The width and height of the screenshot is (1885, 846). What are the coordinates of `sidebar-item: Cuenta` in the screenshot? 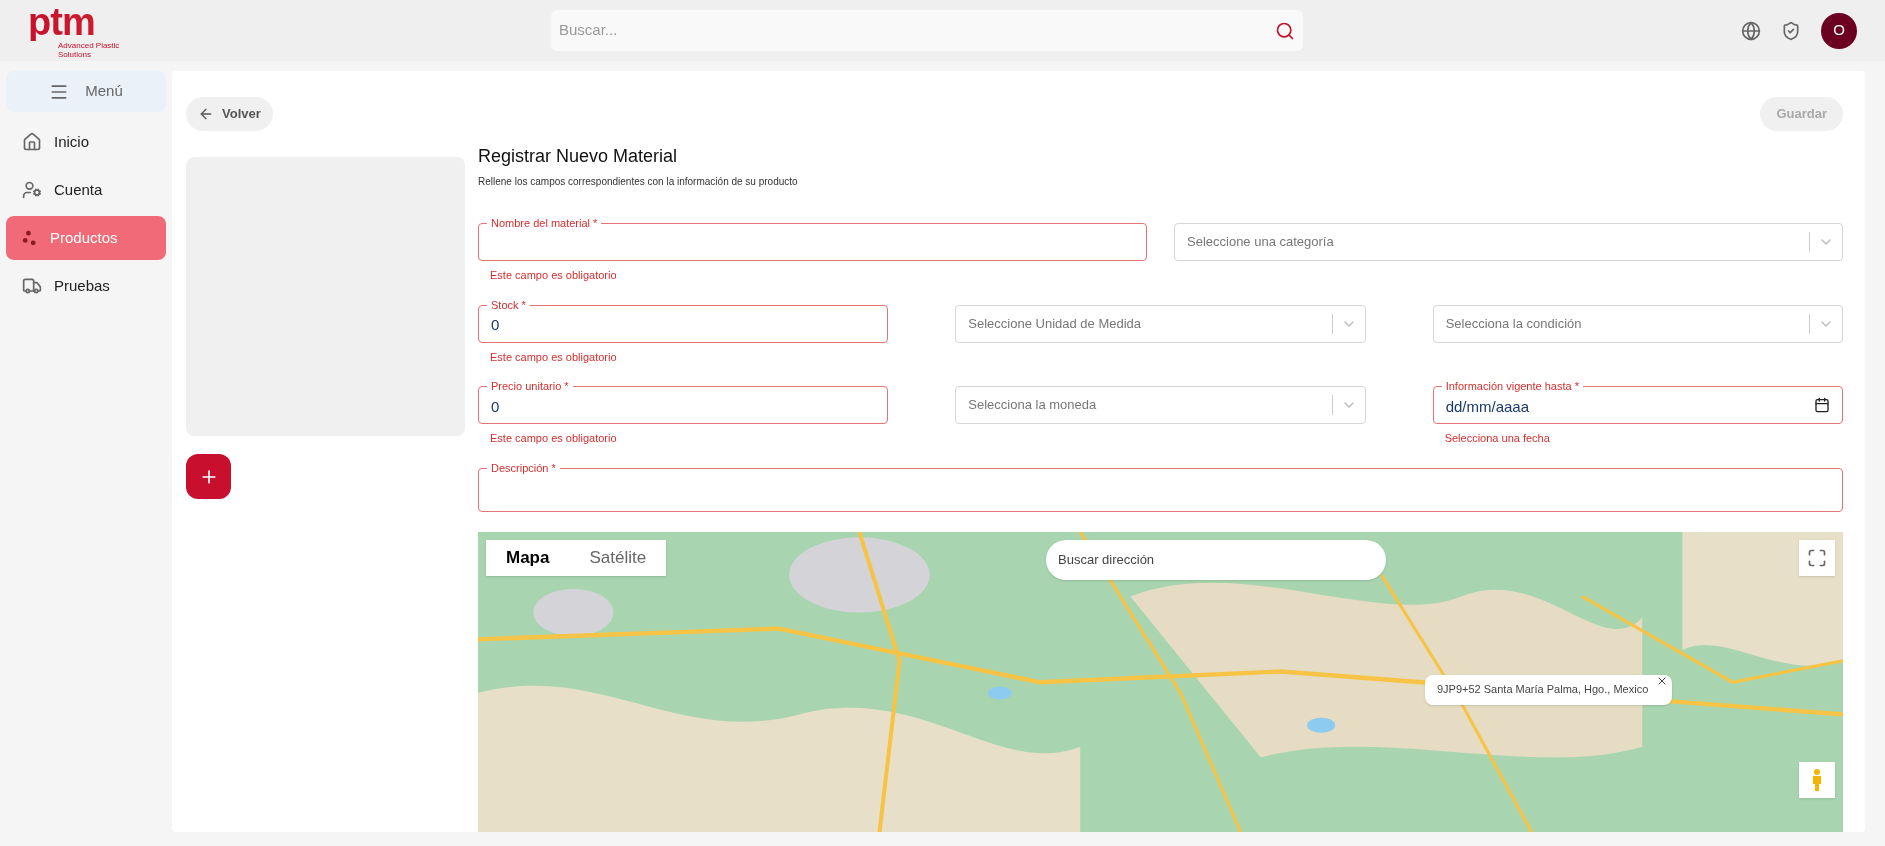 It's located at (86, 190).